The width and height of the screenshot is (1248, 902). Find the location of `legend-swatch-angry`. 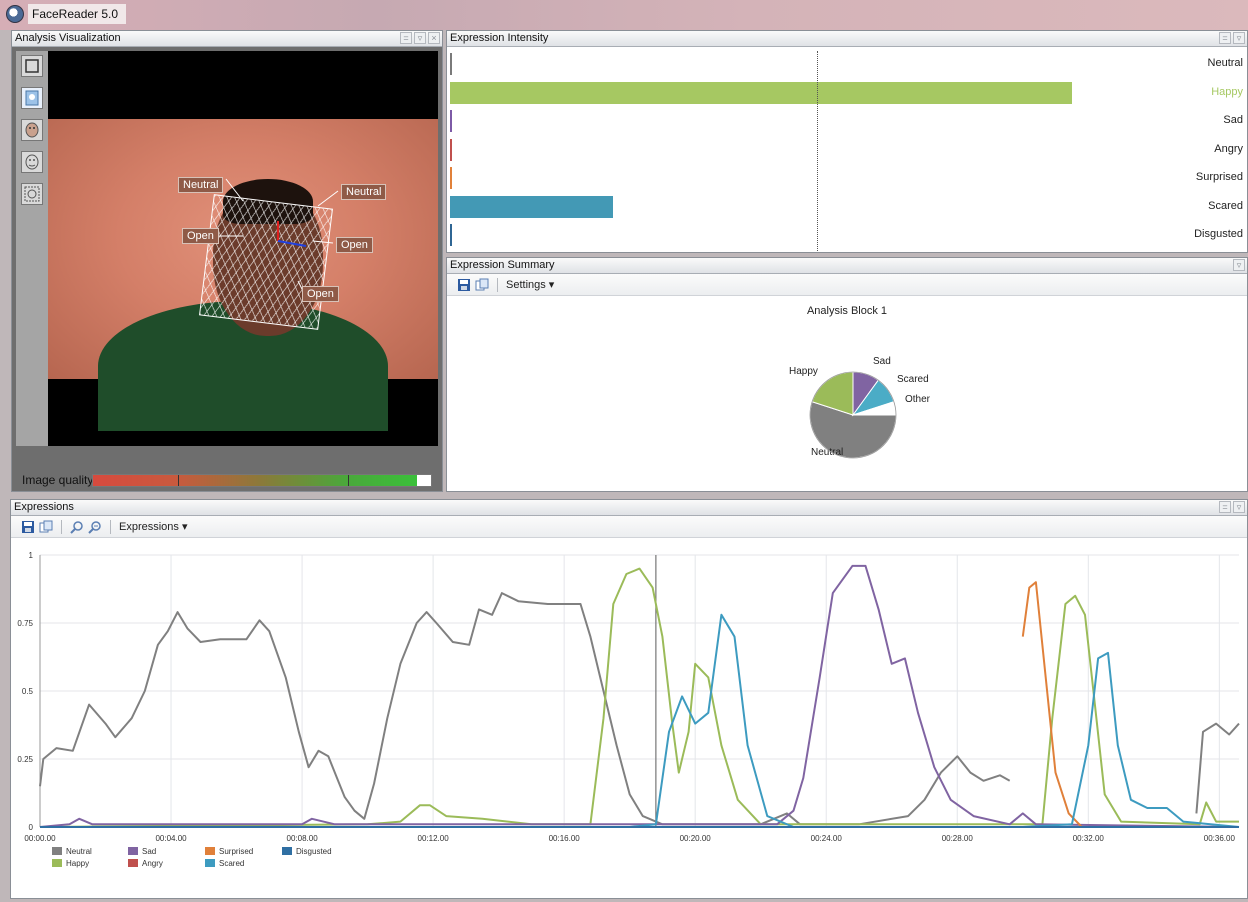

legend-swatch-angry is located at coordinates (133, 863).